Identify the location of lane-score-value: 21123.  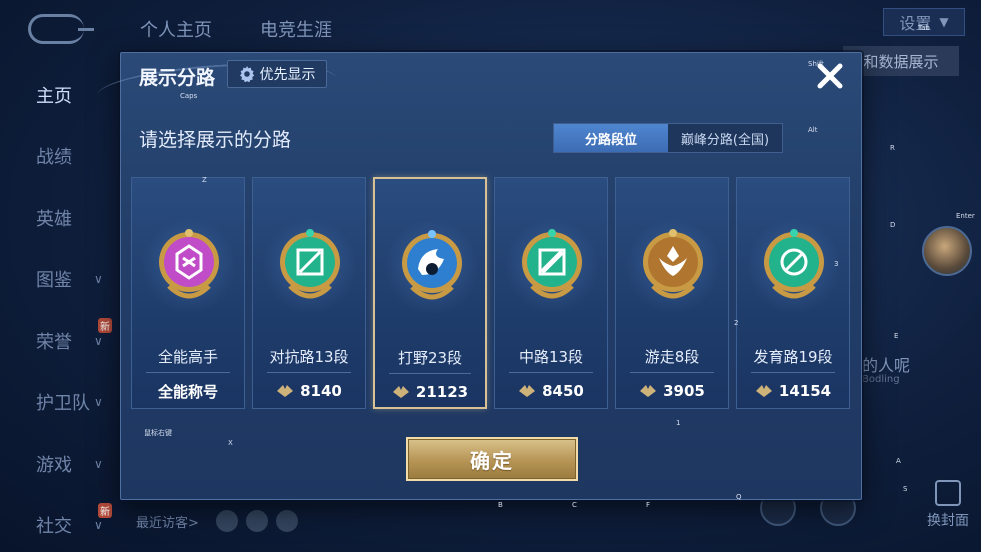
(442, 392).